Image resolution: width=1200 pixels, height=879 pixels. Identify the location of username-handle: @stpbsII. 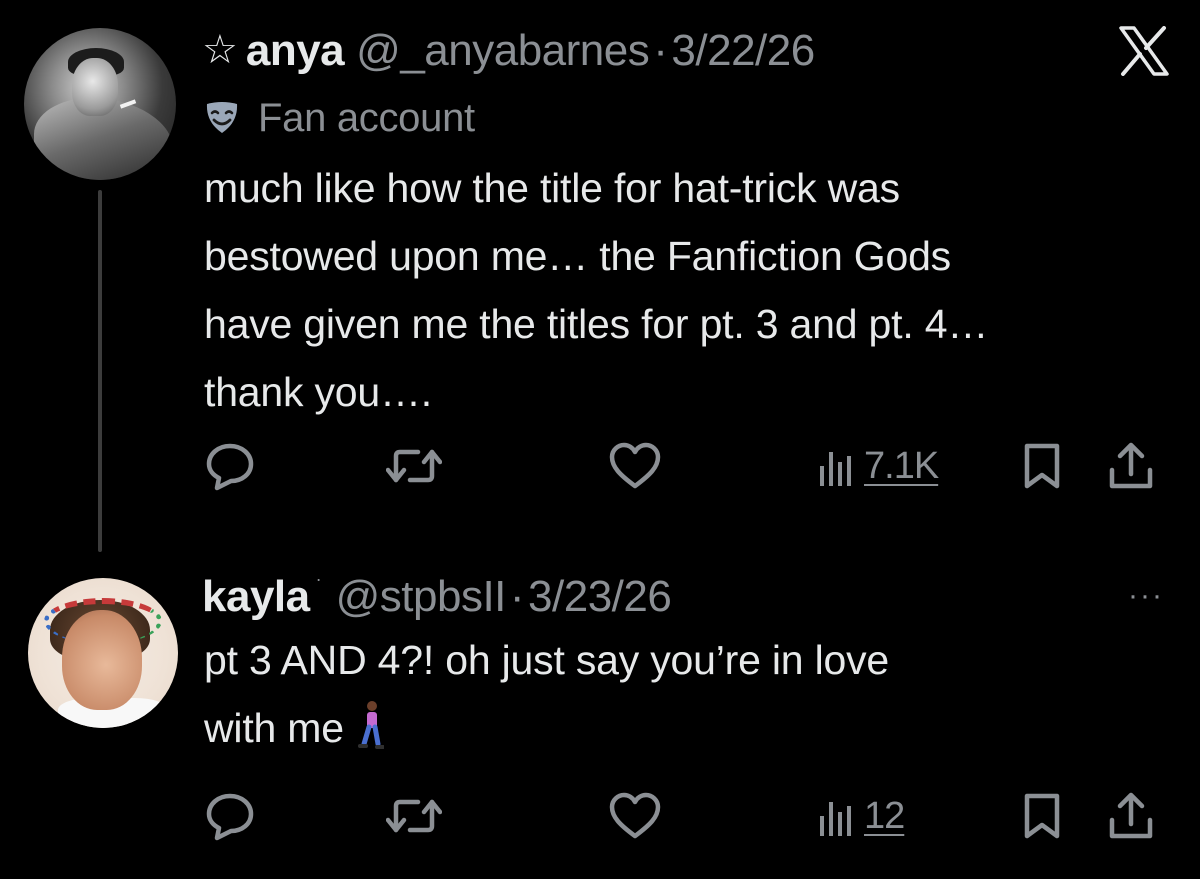
(421, 597).